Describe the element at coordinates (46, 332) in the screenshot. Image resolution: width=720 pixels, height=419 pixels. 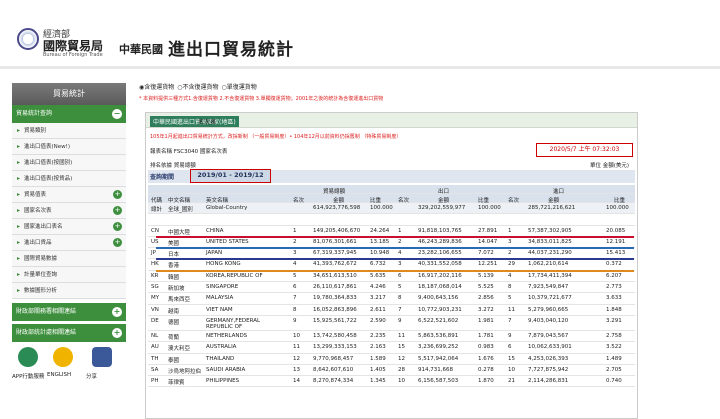
I see `sidebar-section-label: 財政部統計處相關連結` at that location.